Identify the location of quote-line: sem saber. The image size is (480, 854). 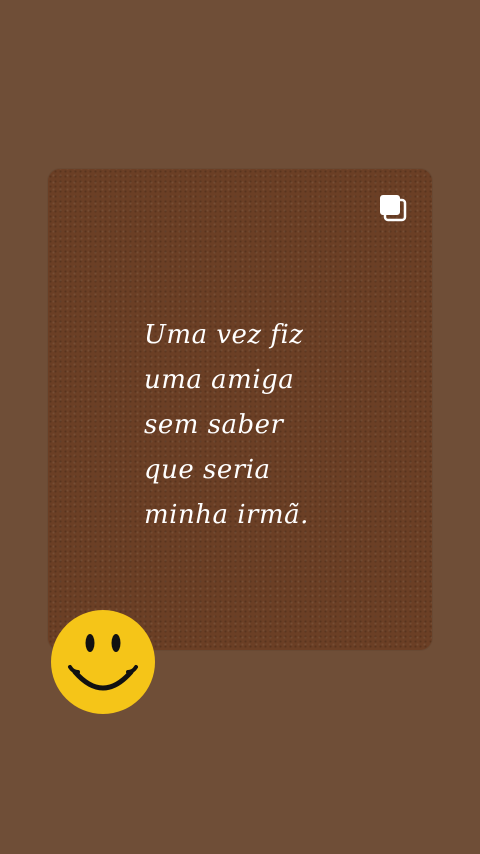
(214, 425).